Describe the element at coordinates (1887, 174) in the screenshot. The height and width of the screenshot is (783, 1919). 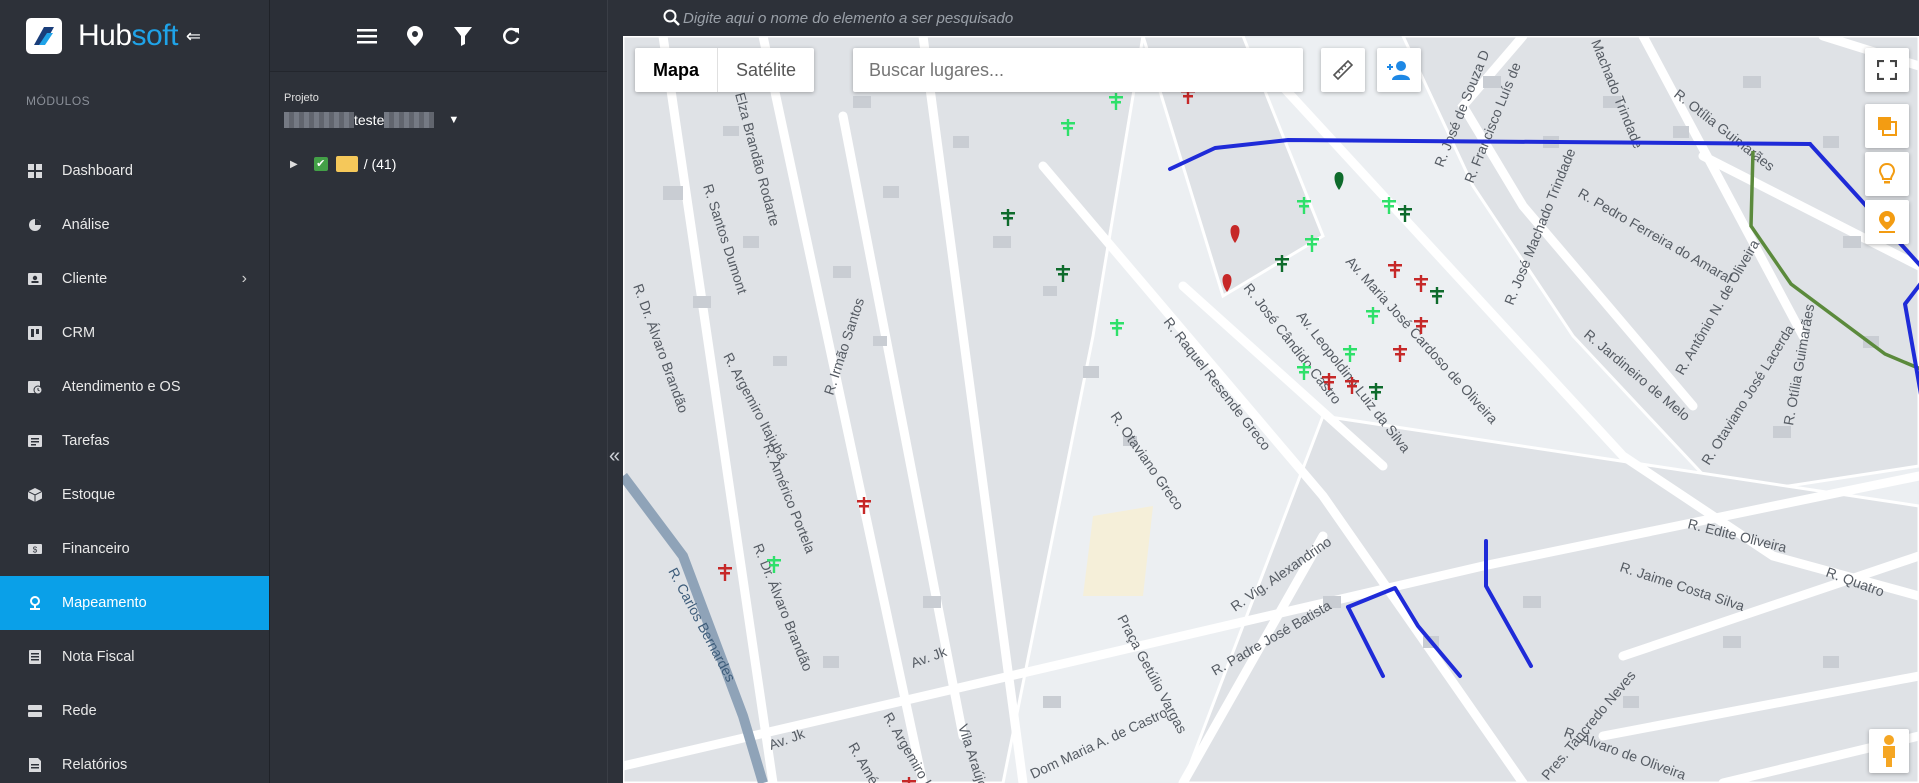
I see `lightbulb-icon` at that location.